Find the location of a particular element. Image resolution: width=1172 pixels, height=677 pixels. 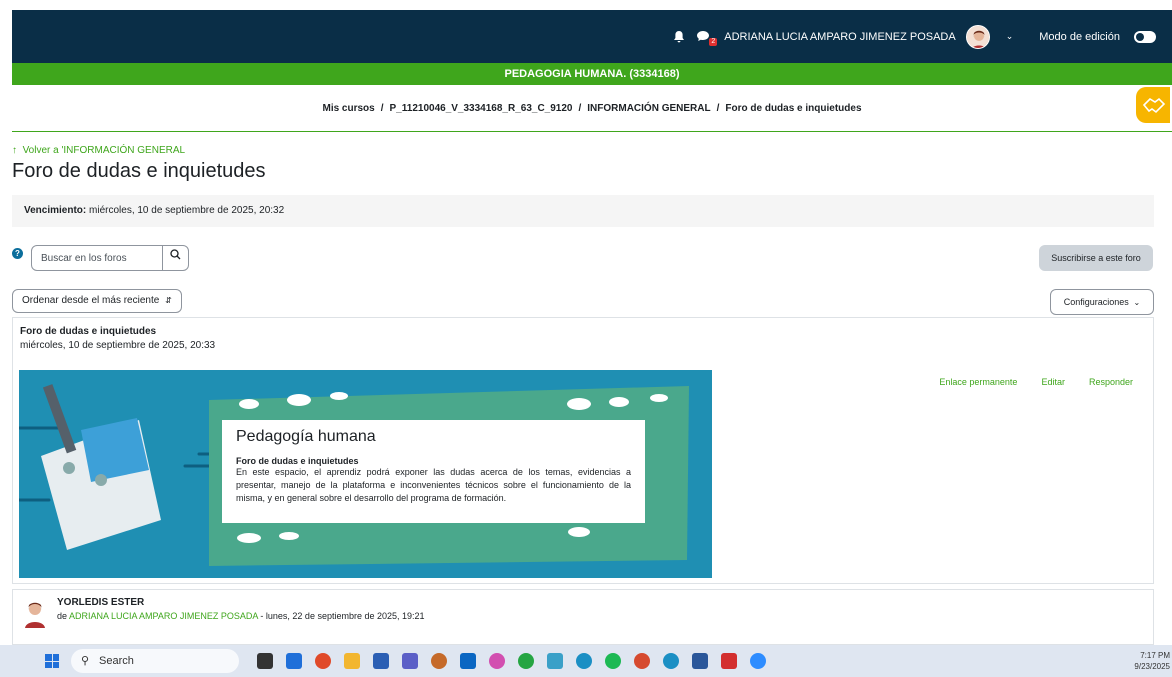

reply-link: Responder is located at coordinates (1111, 382).